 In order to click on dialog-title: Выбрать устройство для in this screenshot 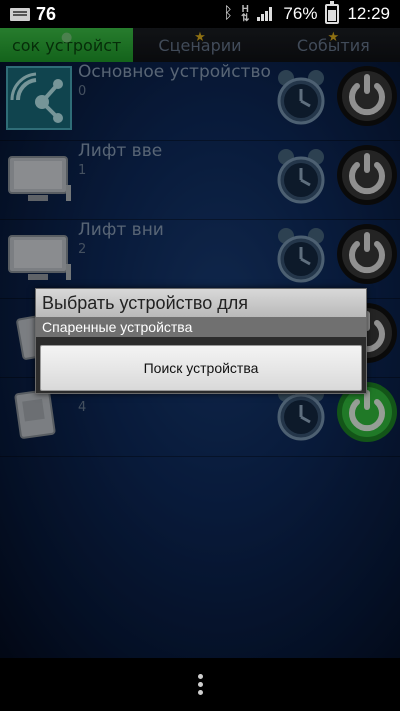, I will do `click(201, 303)`.